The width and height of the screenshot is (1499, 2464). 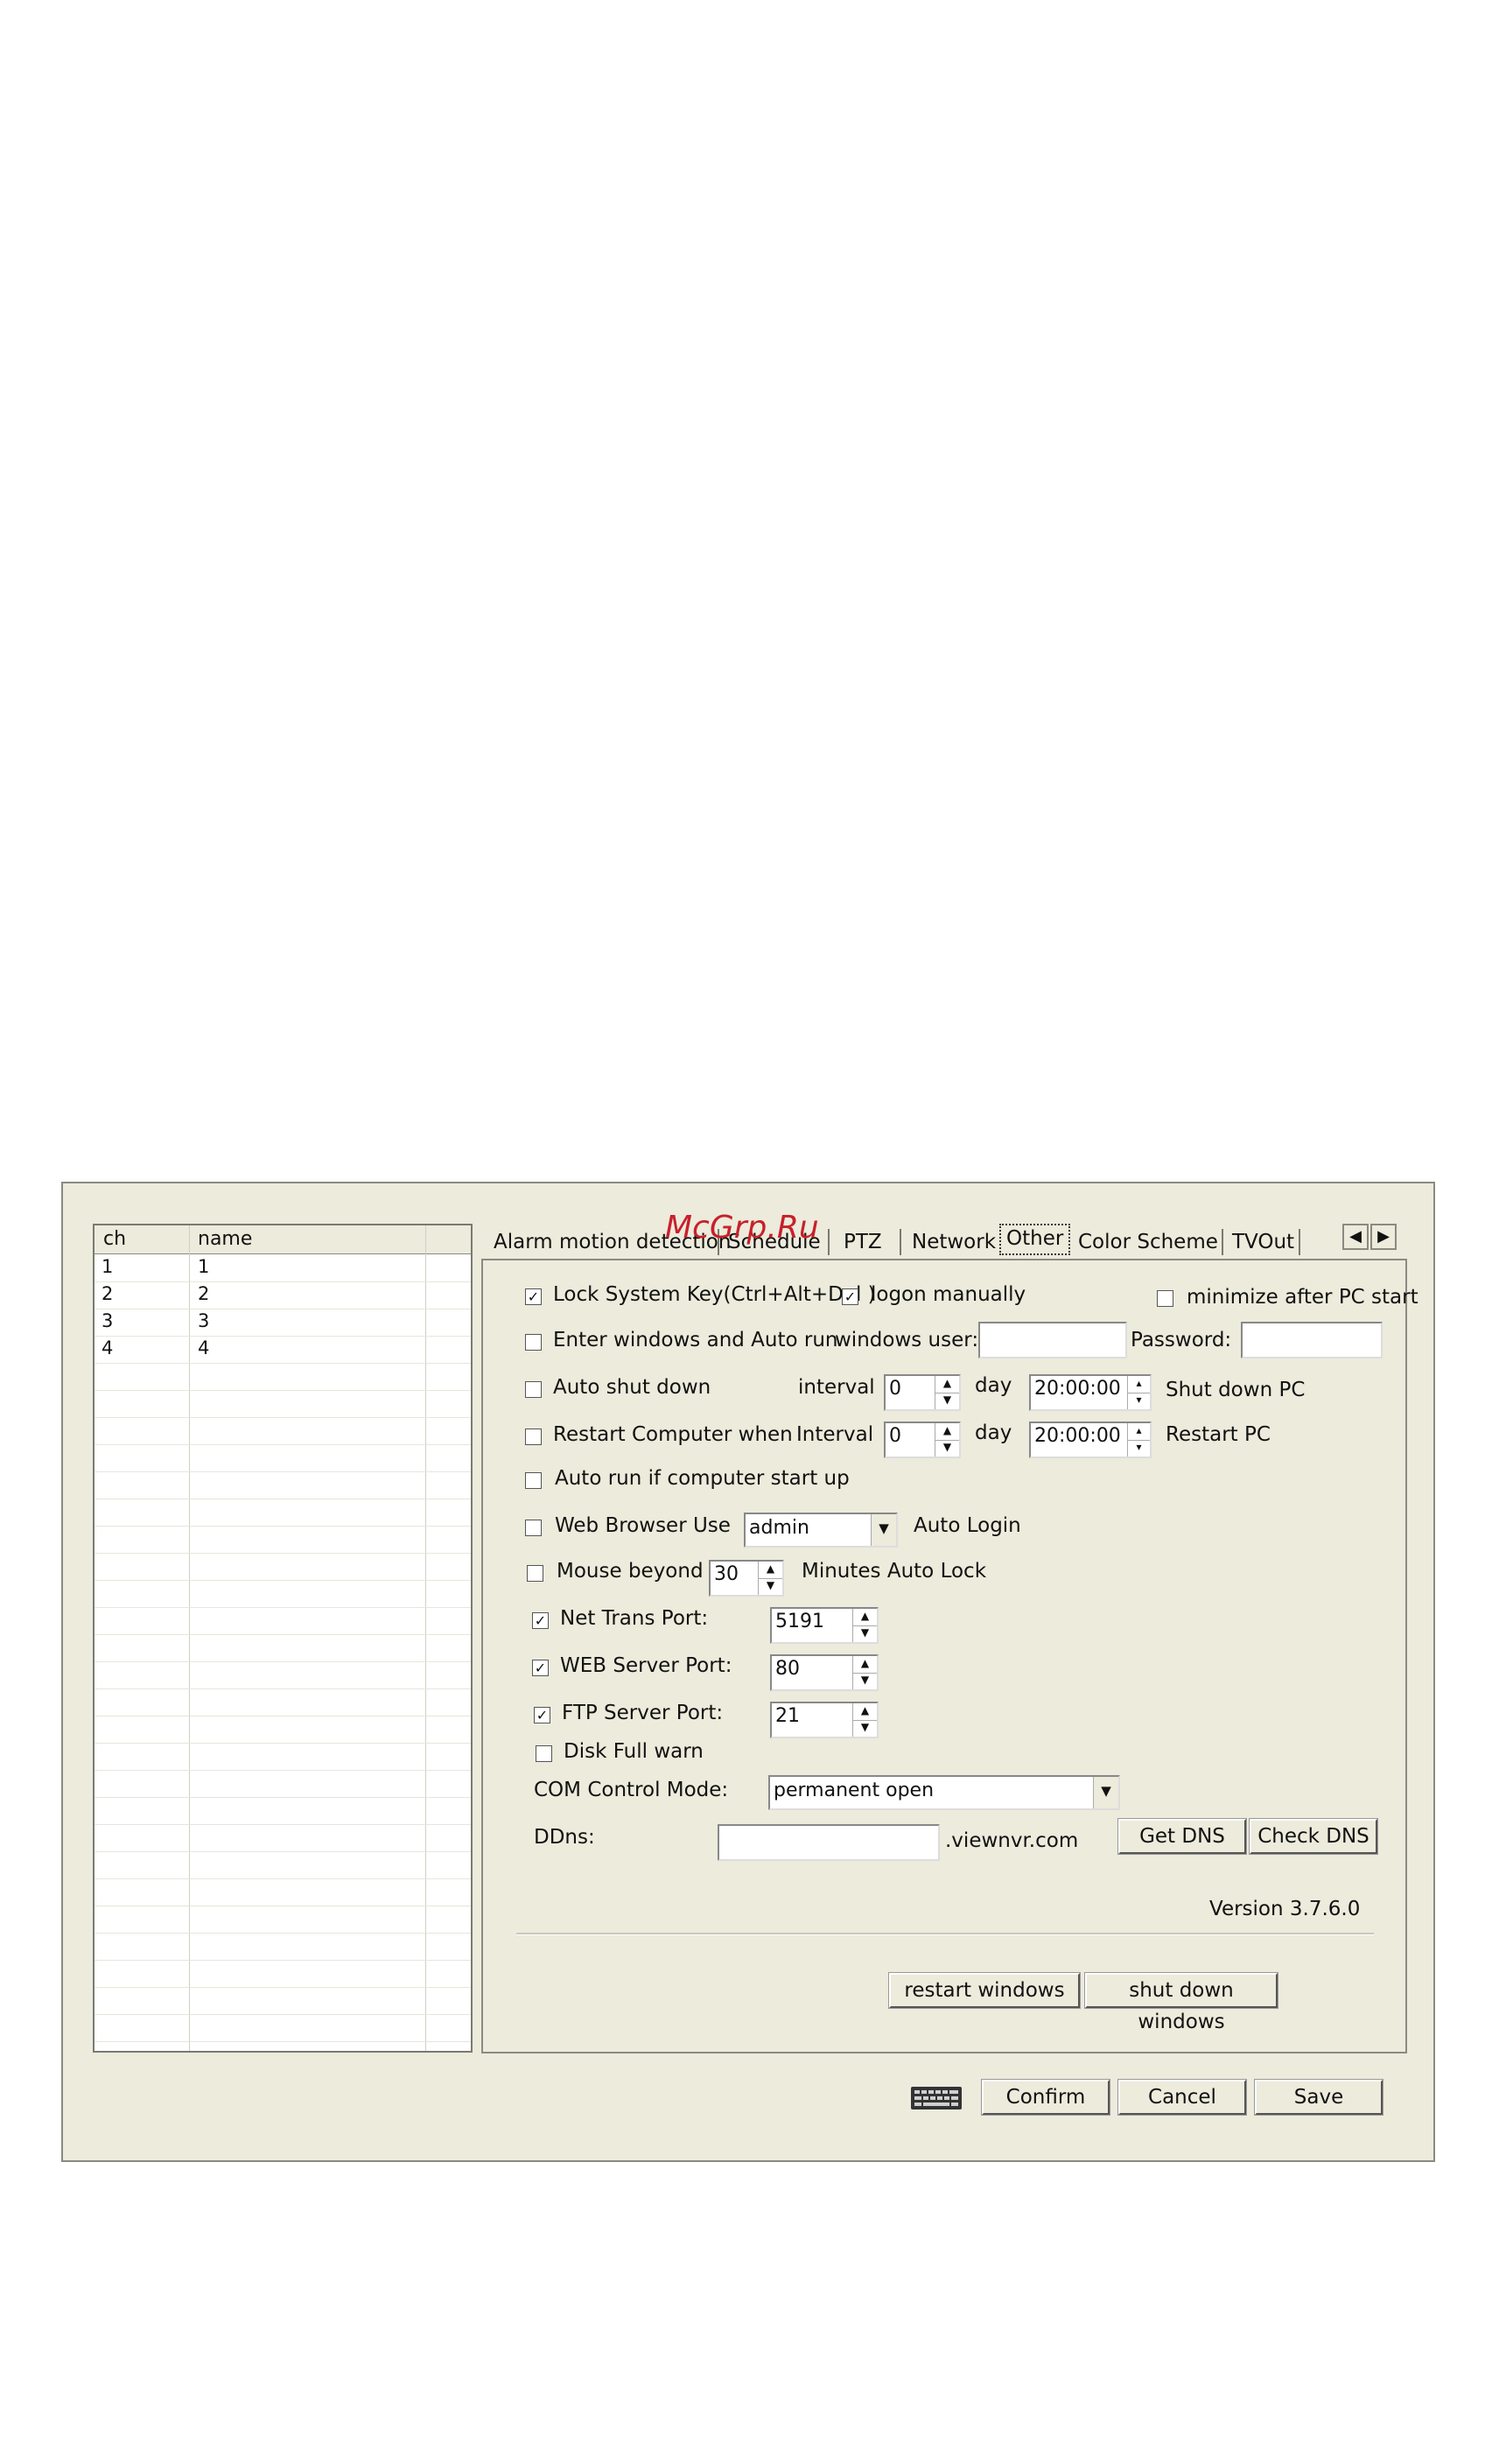 I want to click on web-server-port-checkbox: ✓, so click(x=540, y=1668).